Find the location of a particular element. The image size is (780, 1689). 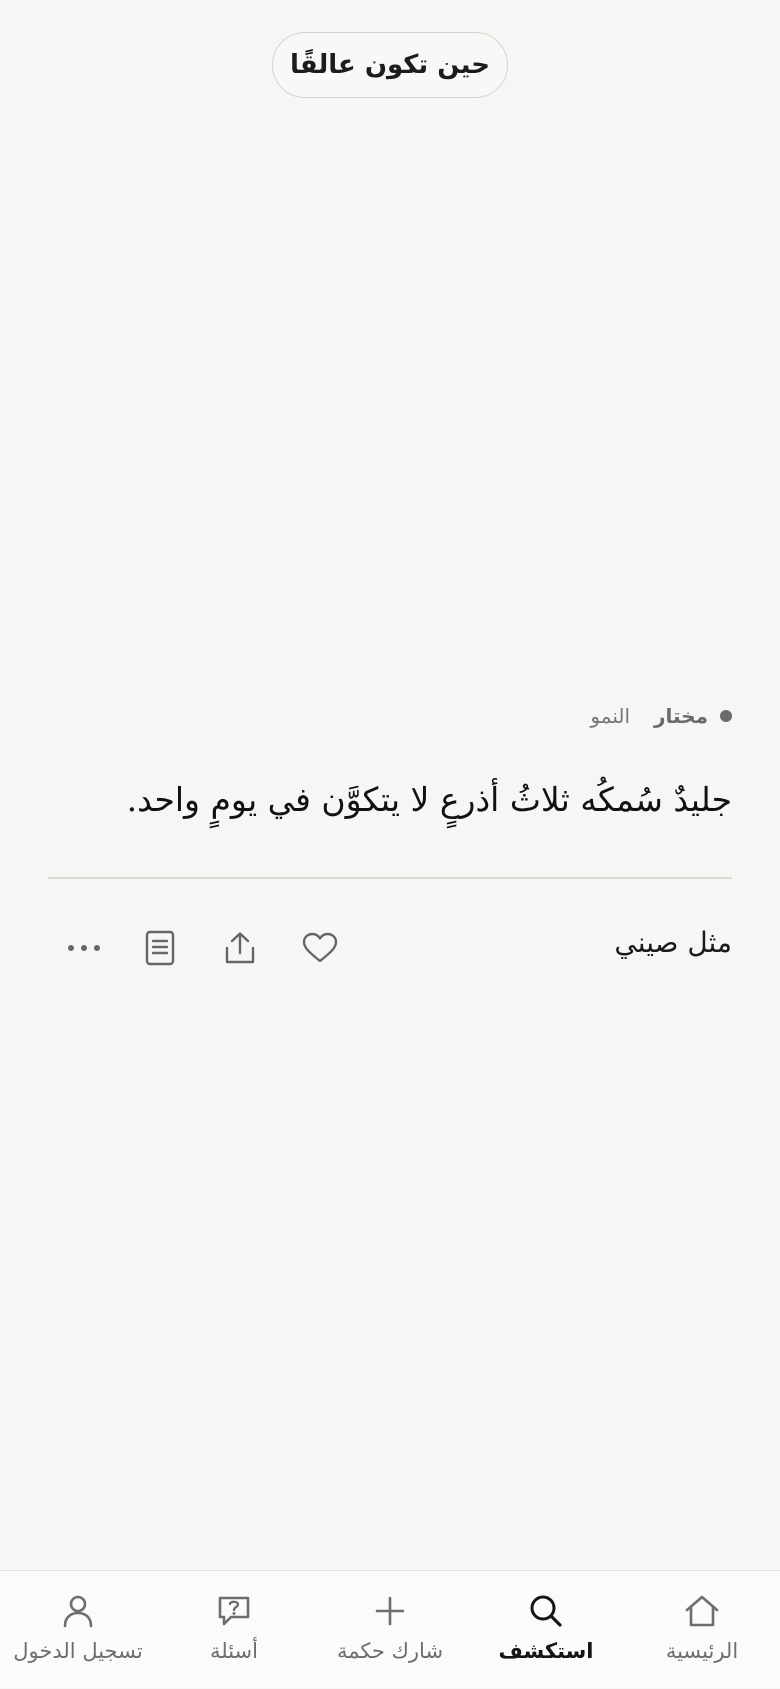

more-horizontal-icon is located at coordinates (84, 948).